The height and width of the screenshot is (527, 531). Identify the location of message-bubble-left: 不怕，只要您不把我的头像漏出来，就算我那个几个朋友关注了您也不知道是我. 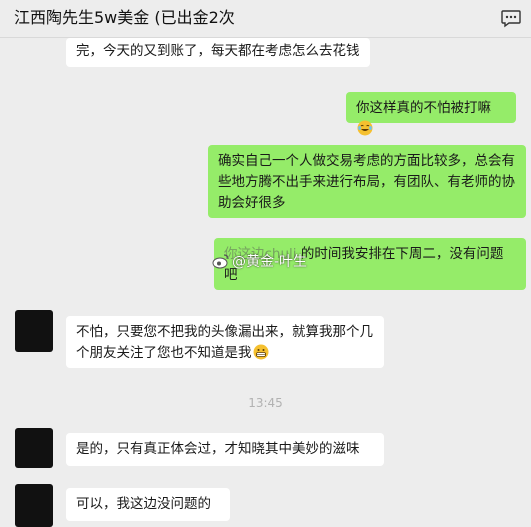
(225, 342).